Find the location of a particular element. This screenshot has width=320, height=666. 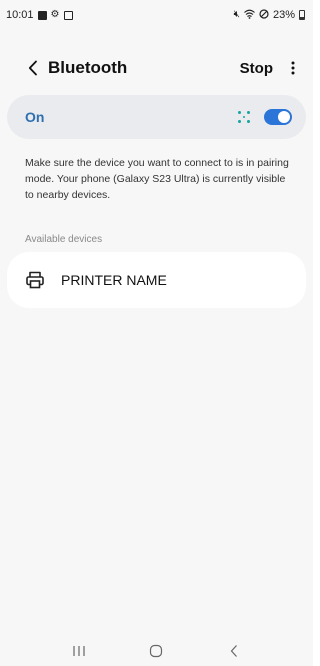

status-bar: 10:01 ⚙ 🔇︎ 23% is located at coordinates (156, 15).